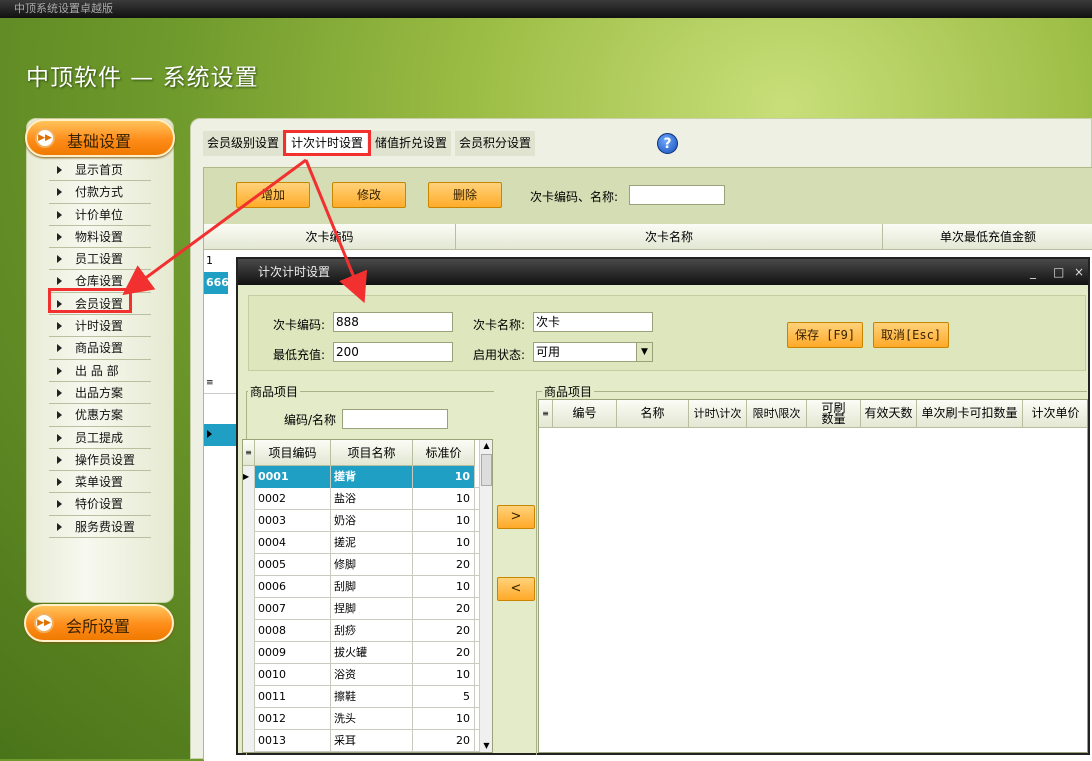 The image size is (1092, 761). What do you see at coordinates (336, 231) in the screenshot?
I see `arrow-to-dialog` at bounding box center [336, 231].